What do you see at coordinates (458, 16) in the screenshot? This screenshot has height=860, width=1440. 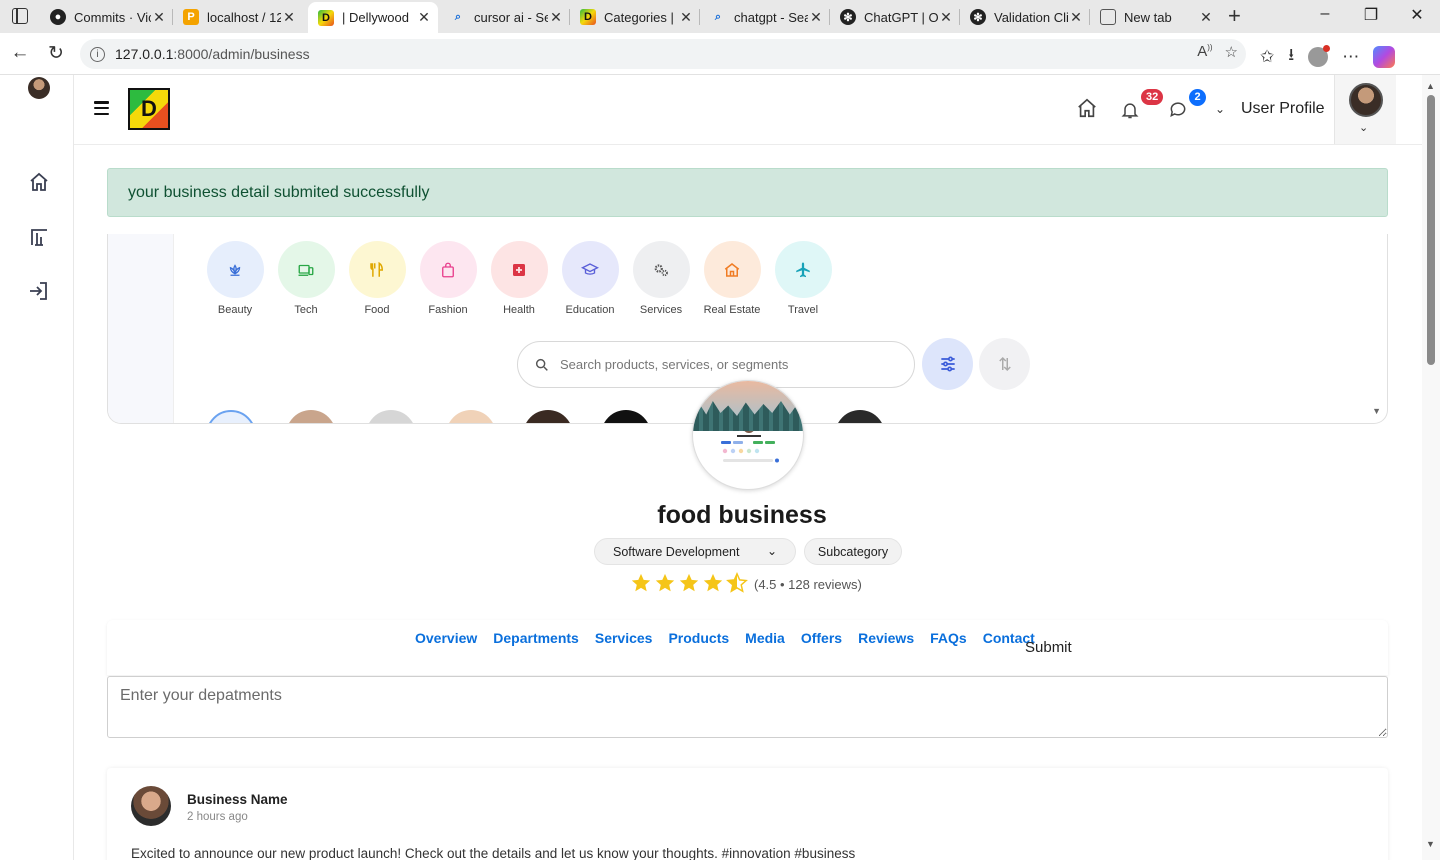 I see `search-icon: ⌕` at bounding box center [458, 16].